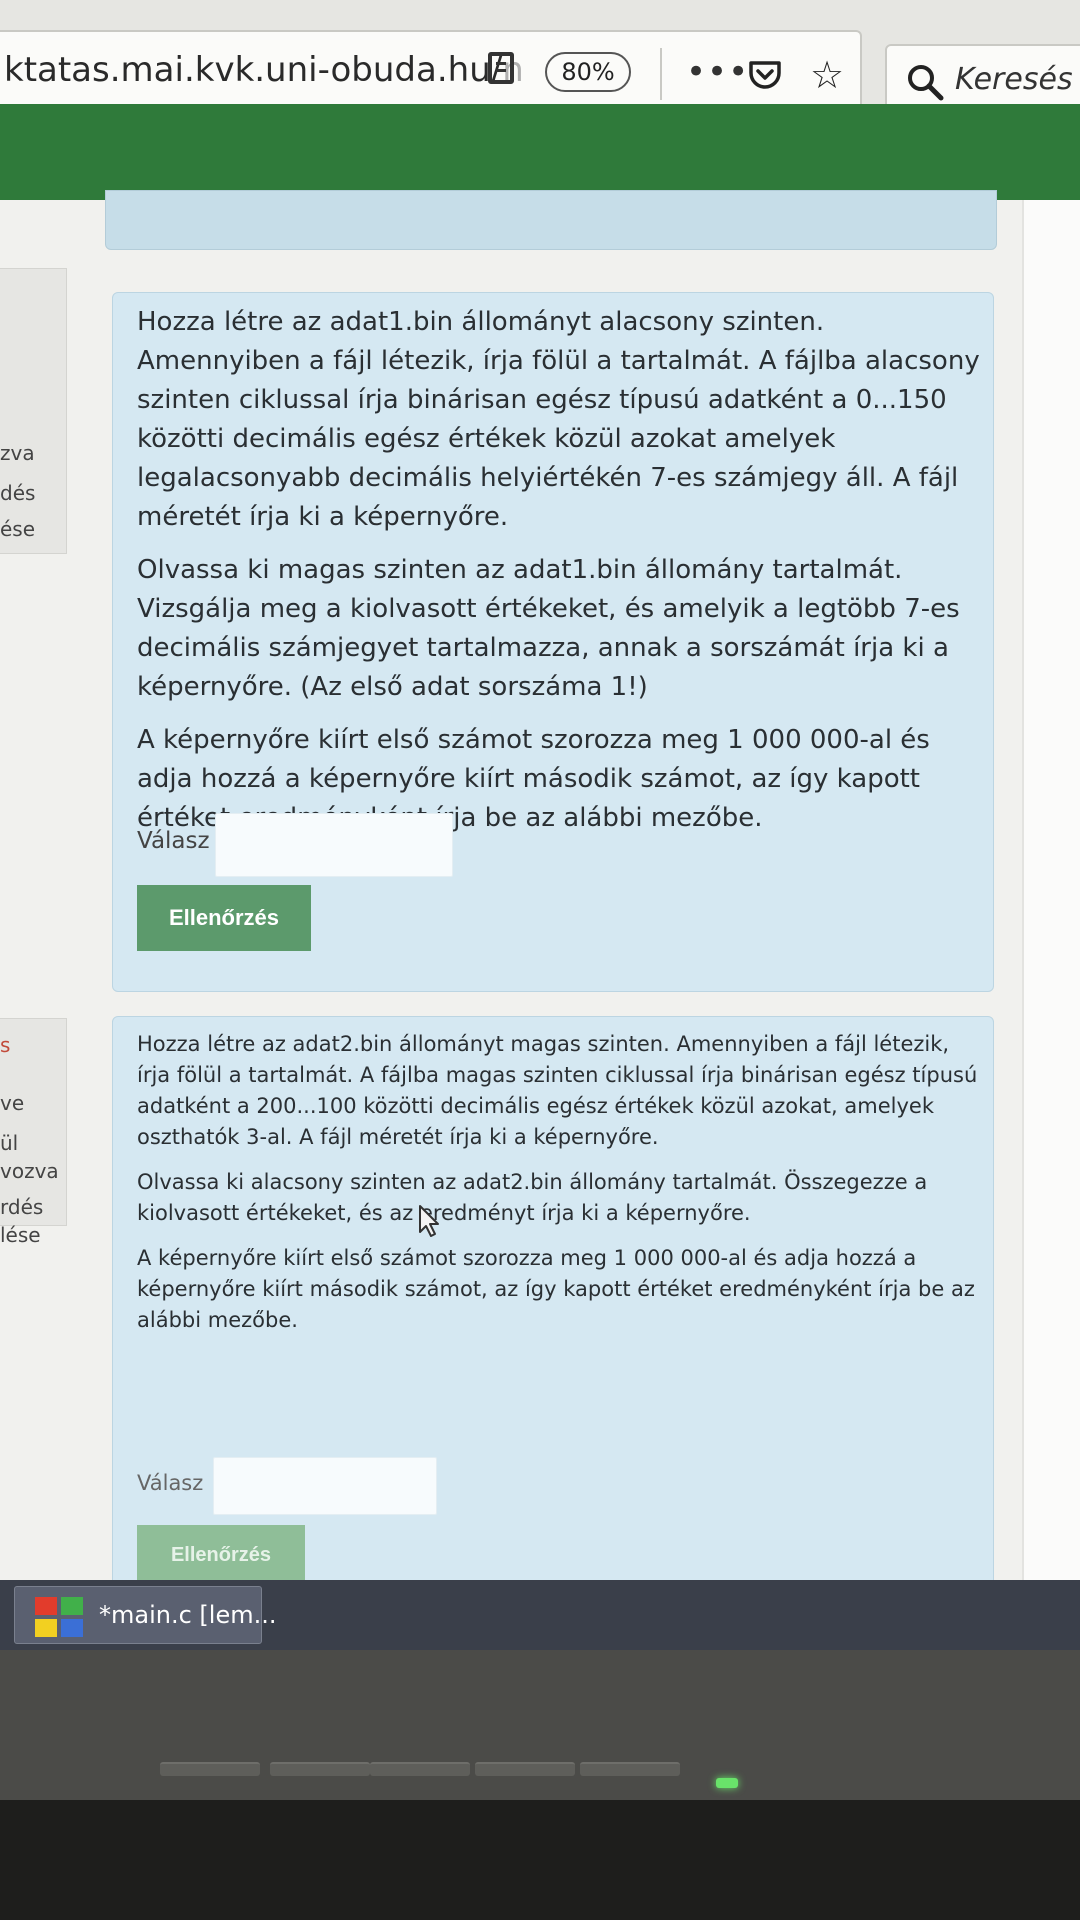 The image size is (1080, 1920). I want to click on nav-label: ése, so click(18, 529).